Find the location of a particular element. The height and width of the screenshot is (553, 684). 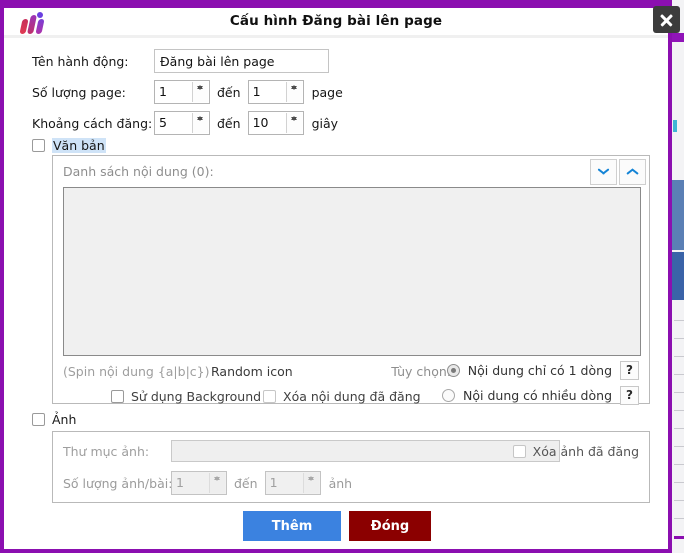

page-count-row: Số lượng page: 1 đến 1 page is located at coordinates (187, 92).